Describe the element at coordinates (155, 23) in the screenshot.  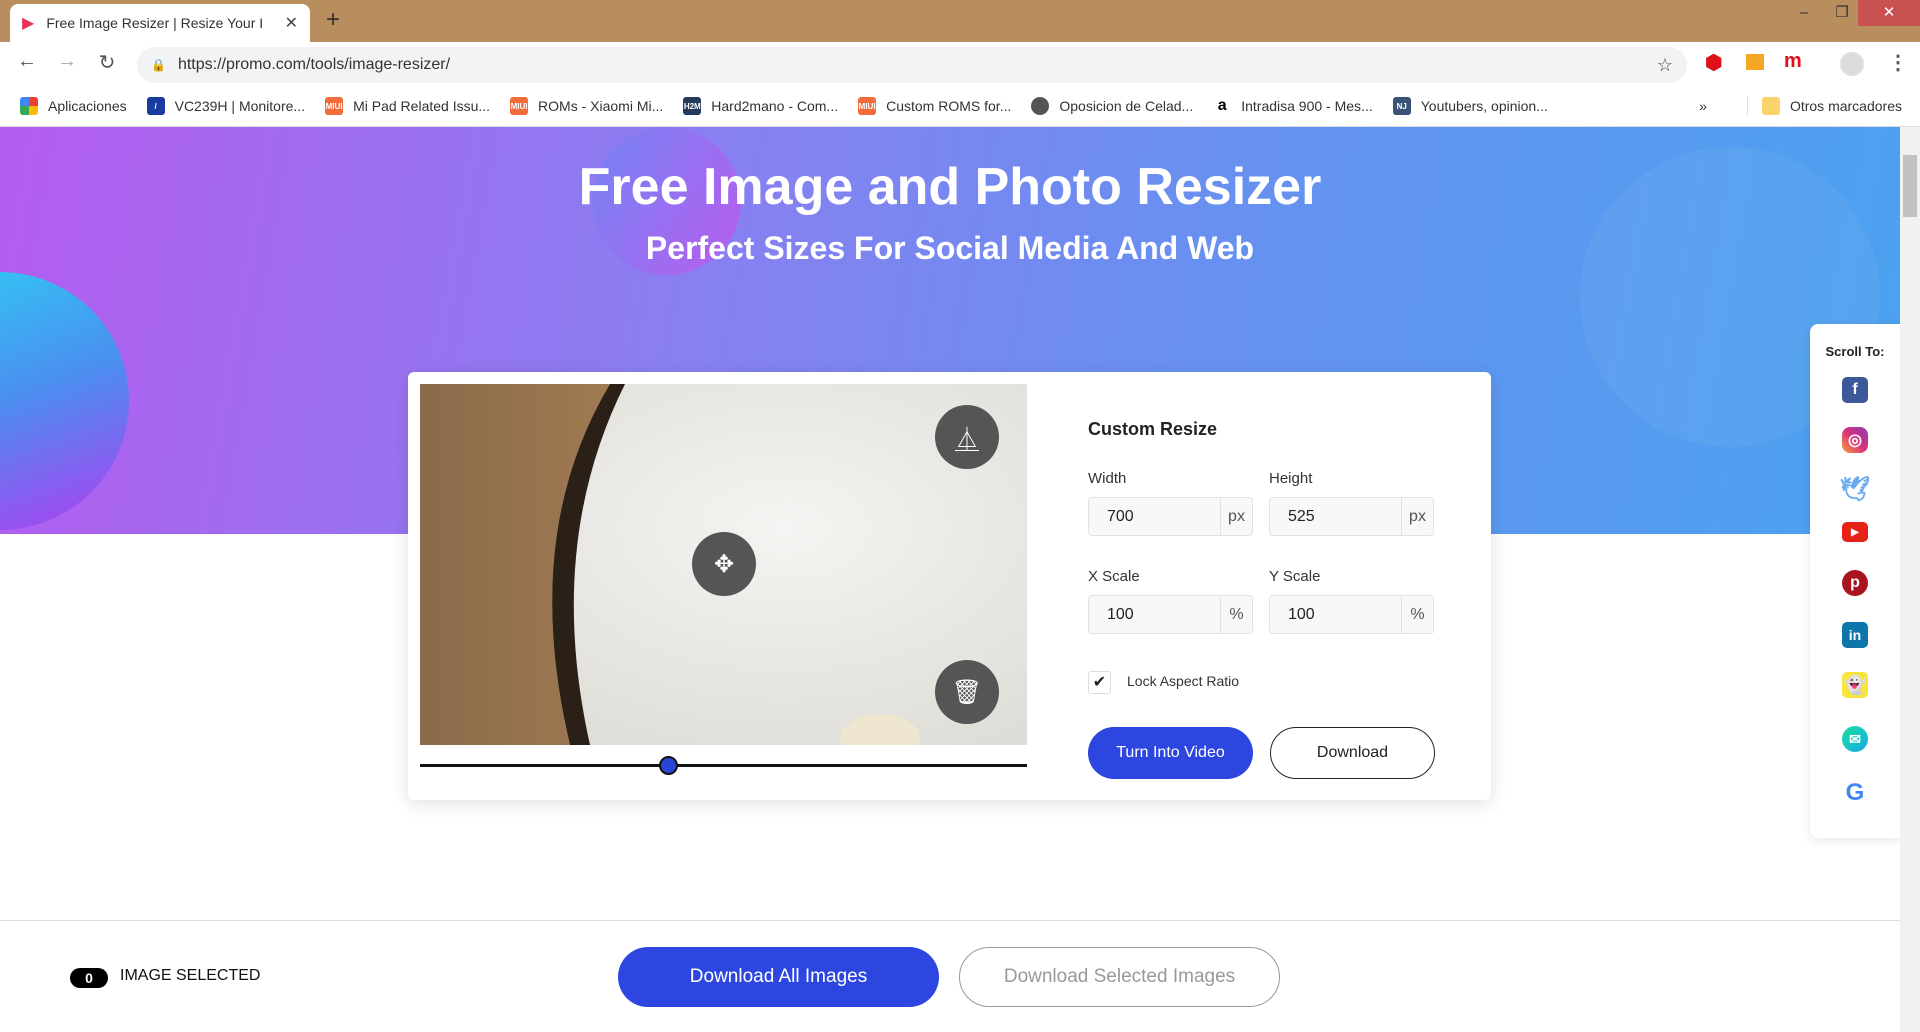
I see `tab-title: Free Image Resizer | Resize Your I` at that location.